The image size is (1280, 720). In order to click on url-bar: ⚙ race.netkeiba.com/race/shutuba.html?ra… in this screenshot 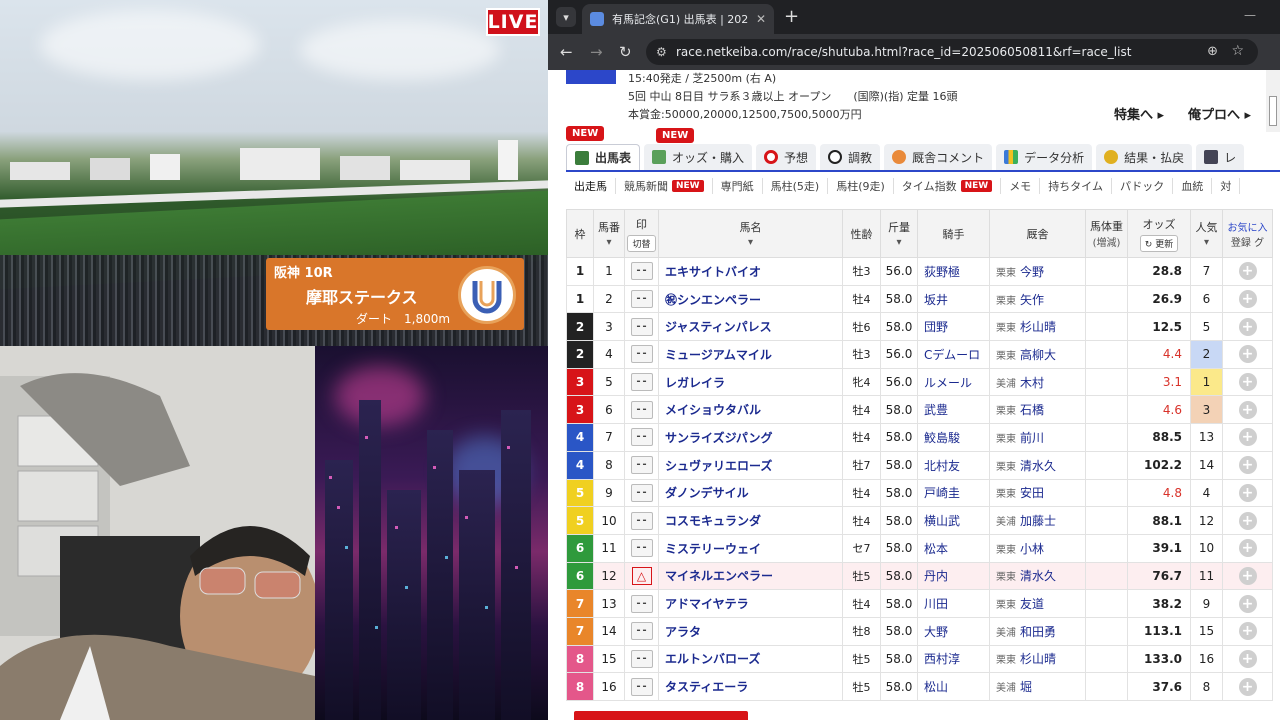, I will do `click(952, 52)`.